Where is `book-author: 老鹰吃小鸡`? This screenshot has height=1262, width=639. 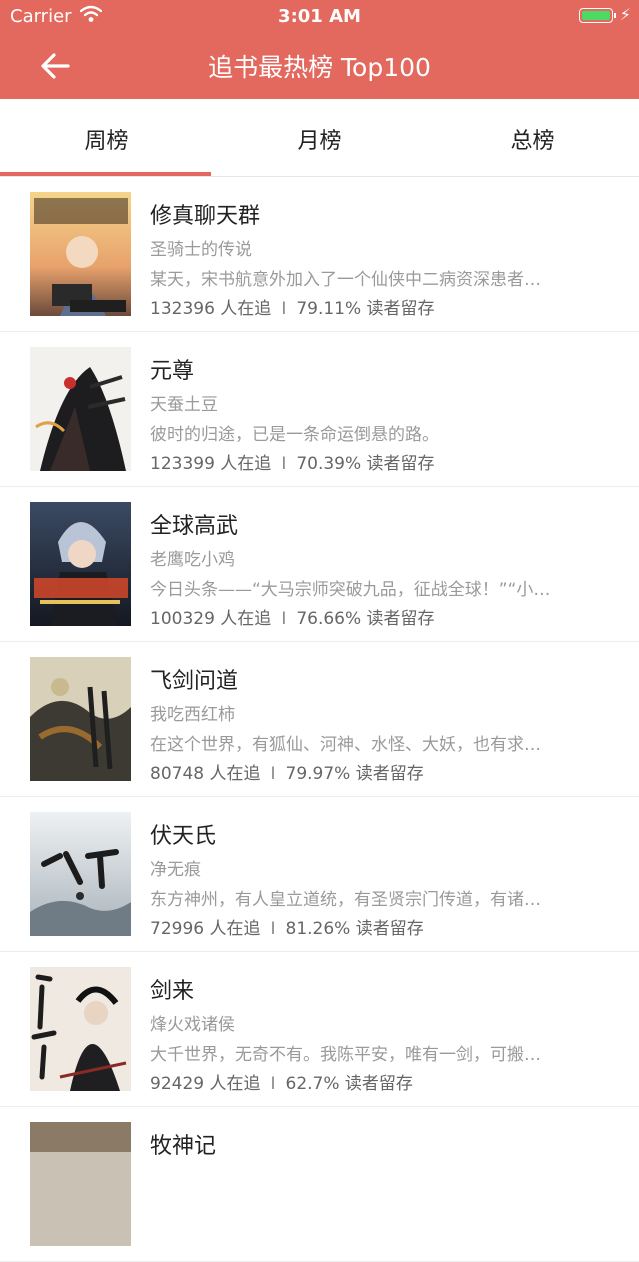
book-author: 老鹰吃小鸡 is located at coordinates (192, 560).